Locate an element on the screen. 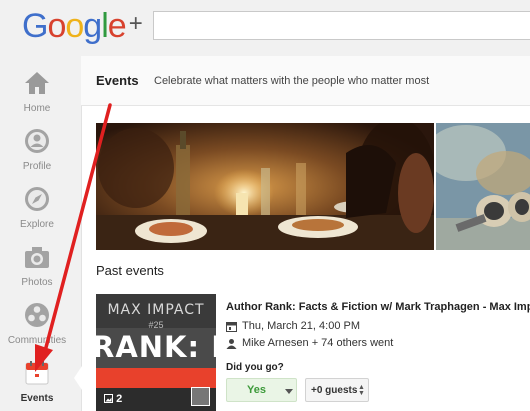 The width and height of the screenshot is (530, 411). camera-icon is located at coordinates (37, 257).